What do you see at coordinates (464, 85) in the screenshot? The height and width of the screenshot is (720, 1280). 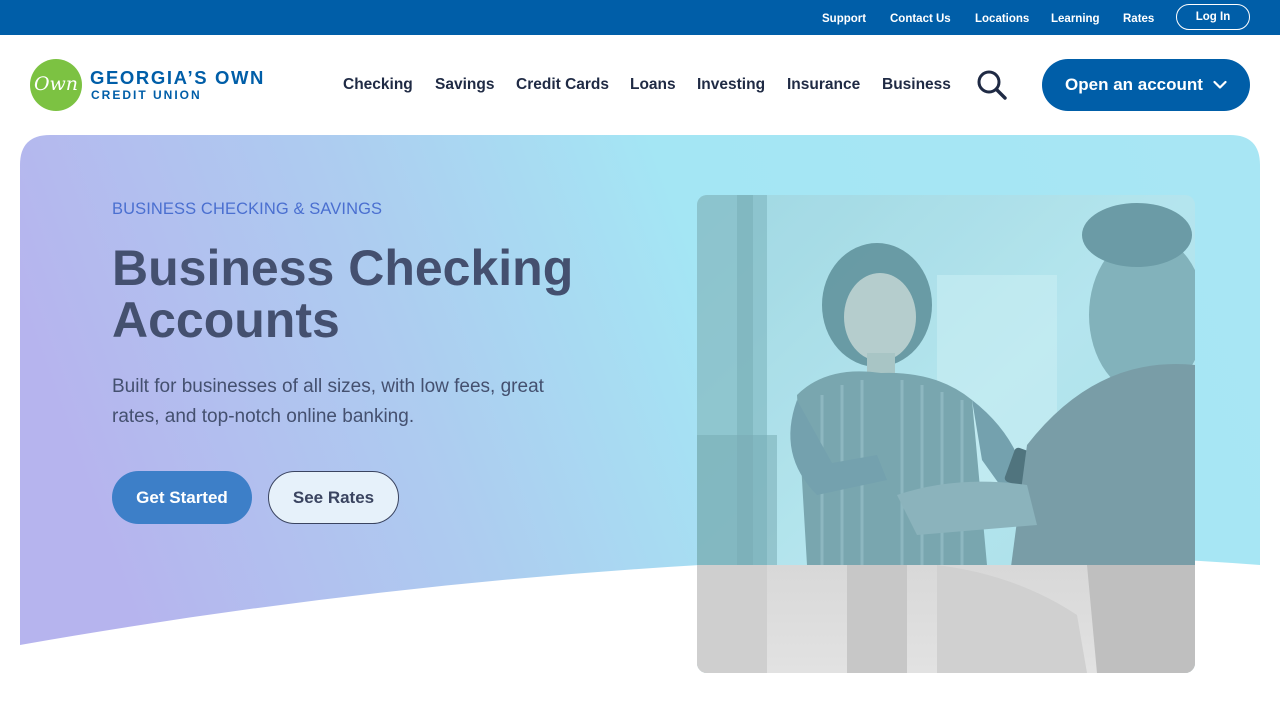 I see `nav-item-savings: Savings` at bounding box center [464, 85].